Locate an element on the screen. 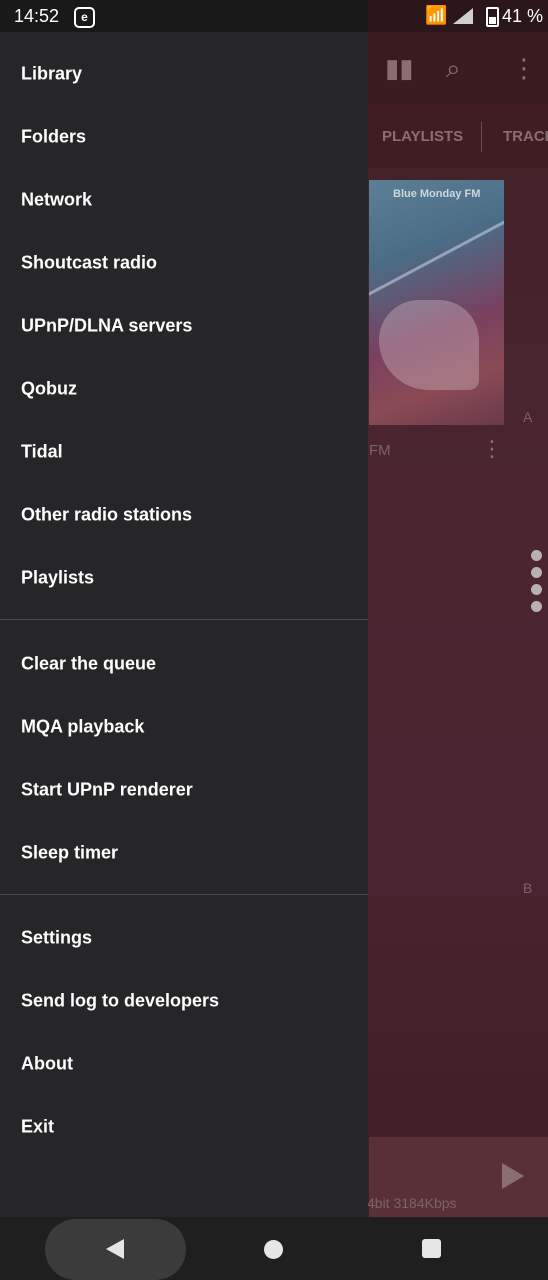  menu-item-label: Folders is located at coordinates (54, 136).